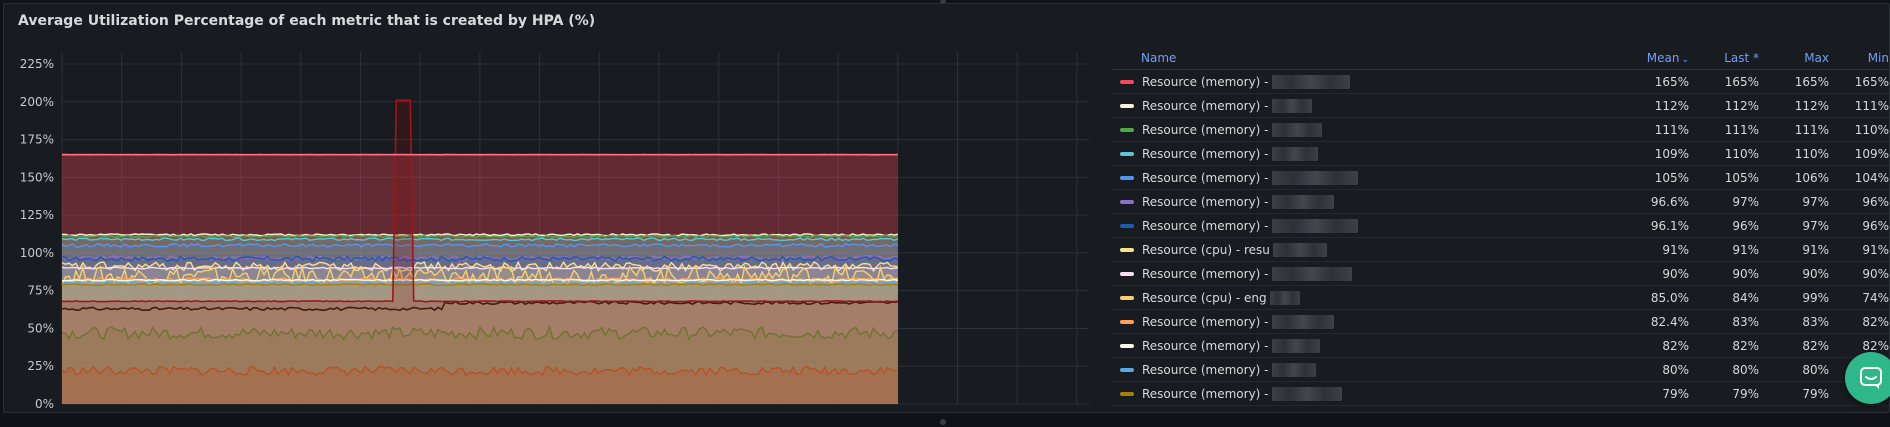 The image size is (1890, 427). I want to click on legend-max-value: 82%, so click(1815, 345).